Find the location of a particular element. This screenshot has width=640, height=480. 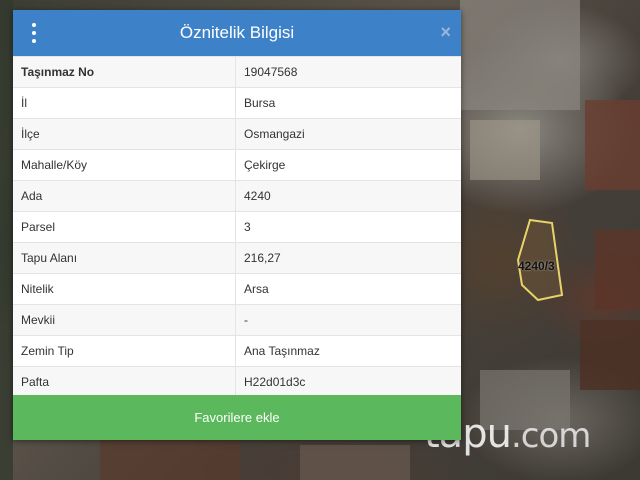

dialog-header: Öznitelik Bilgisi × is located at coordinates (237, 33).